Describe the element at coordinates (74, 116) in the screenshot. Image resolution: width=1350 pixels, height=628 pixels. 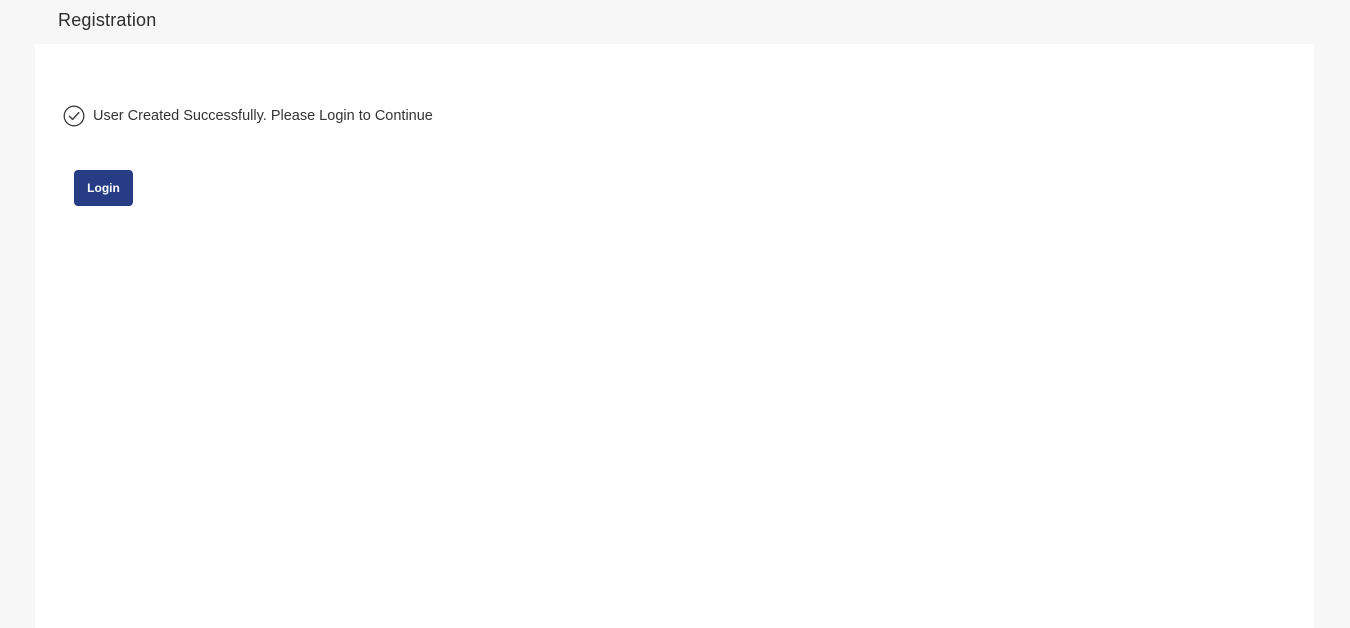
I see `check-circle-icon` at that location.